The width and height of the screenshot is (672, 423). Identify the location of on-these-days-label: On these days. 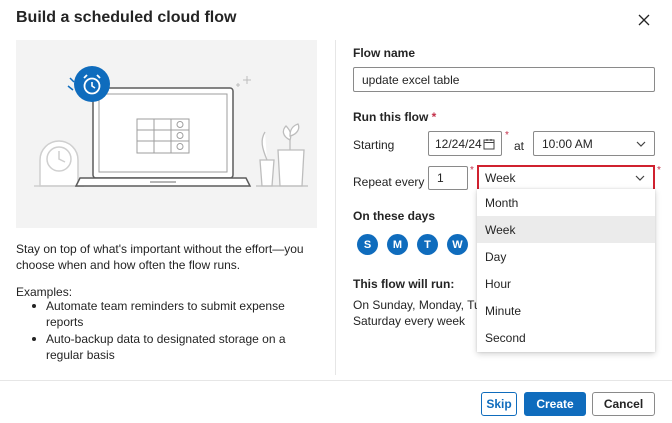
(394, 216).